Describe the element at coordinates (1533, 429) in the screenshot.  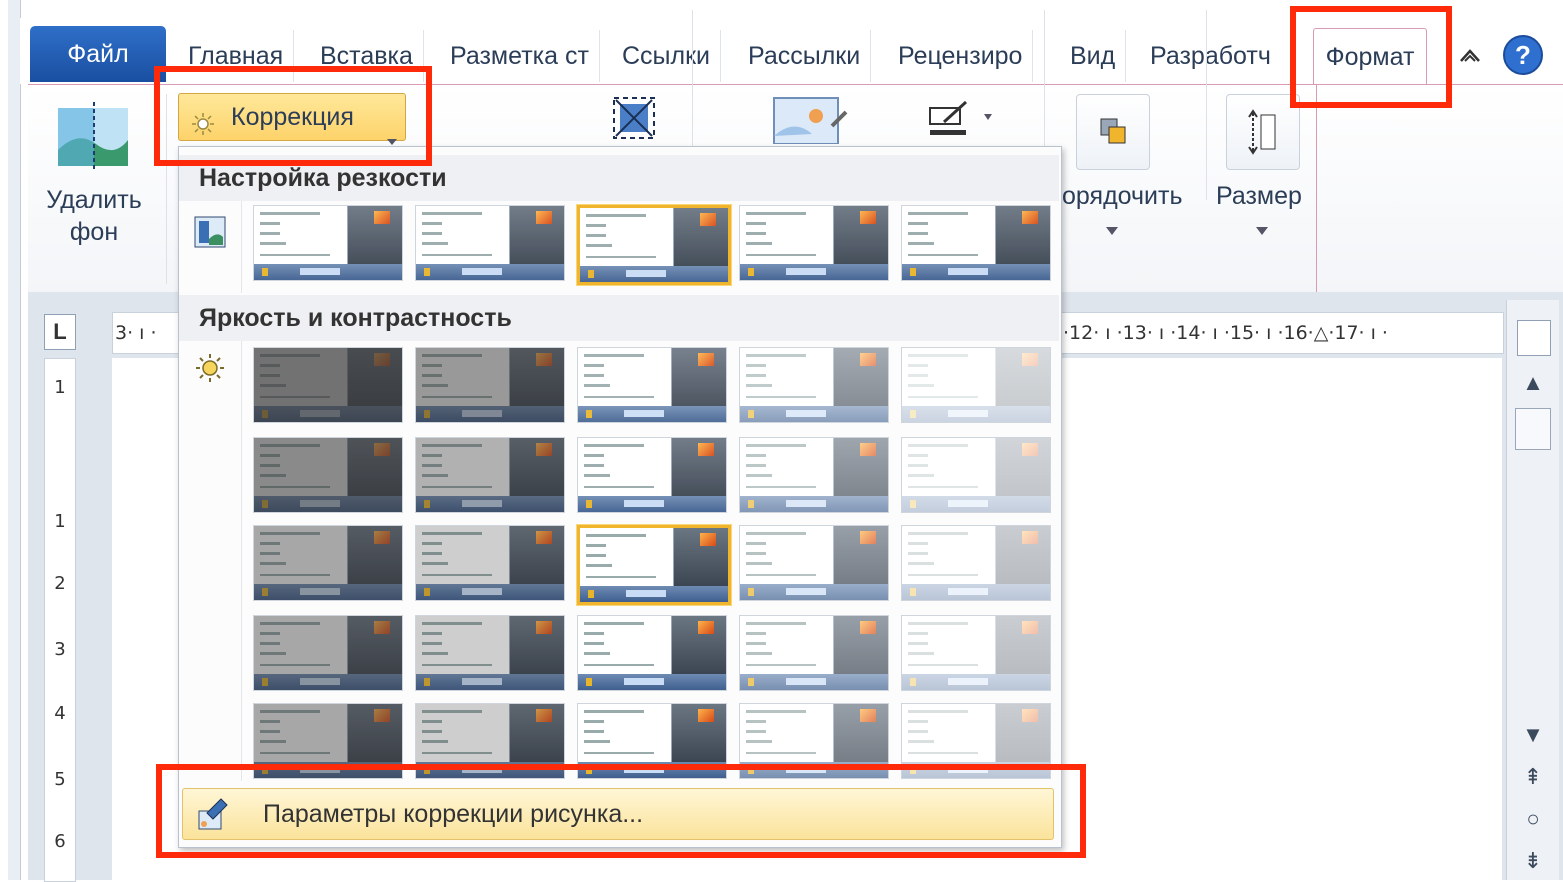
I see `scroll-thumb` at that location.